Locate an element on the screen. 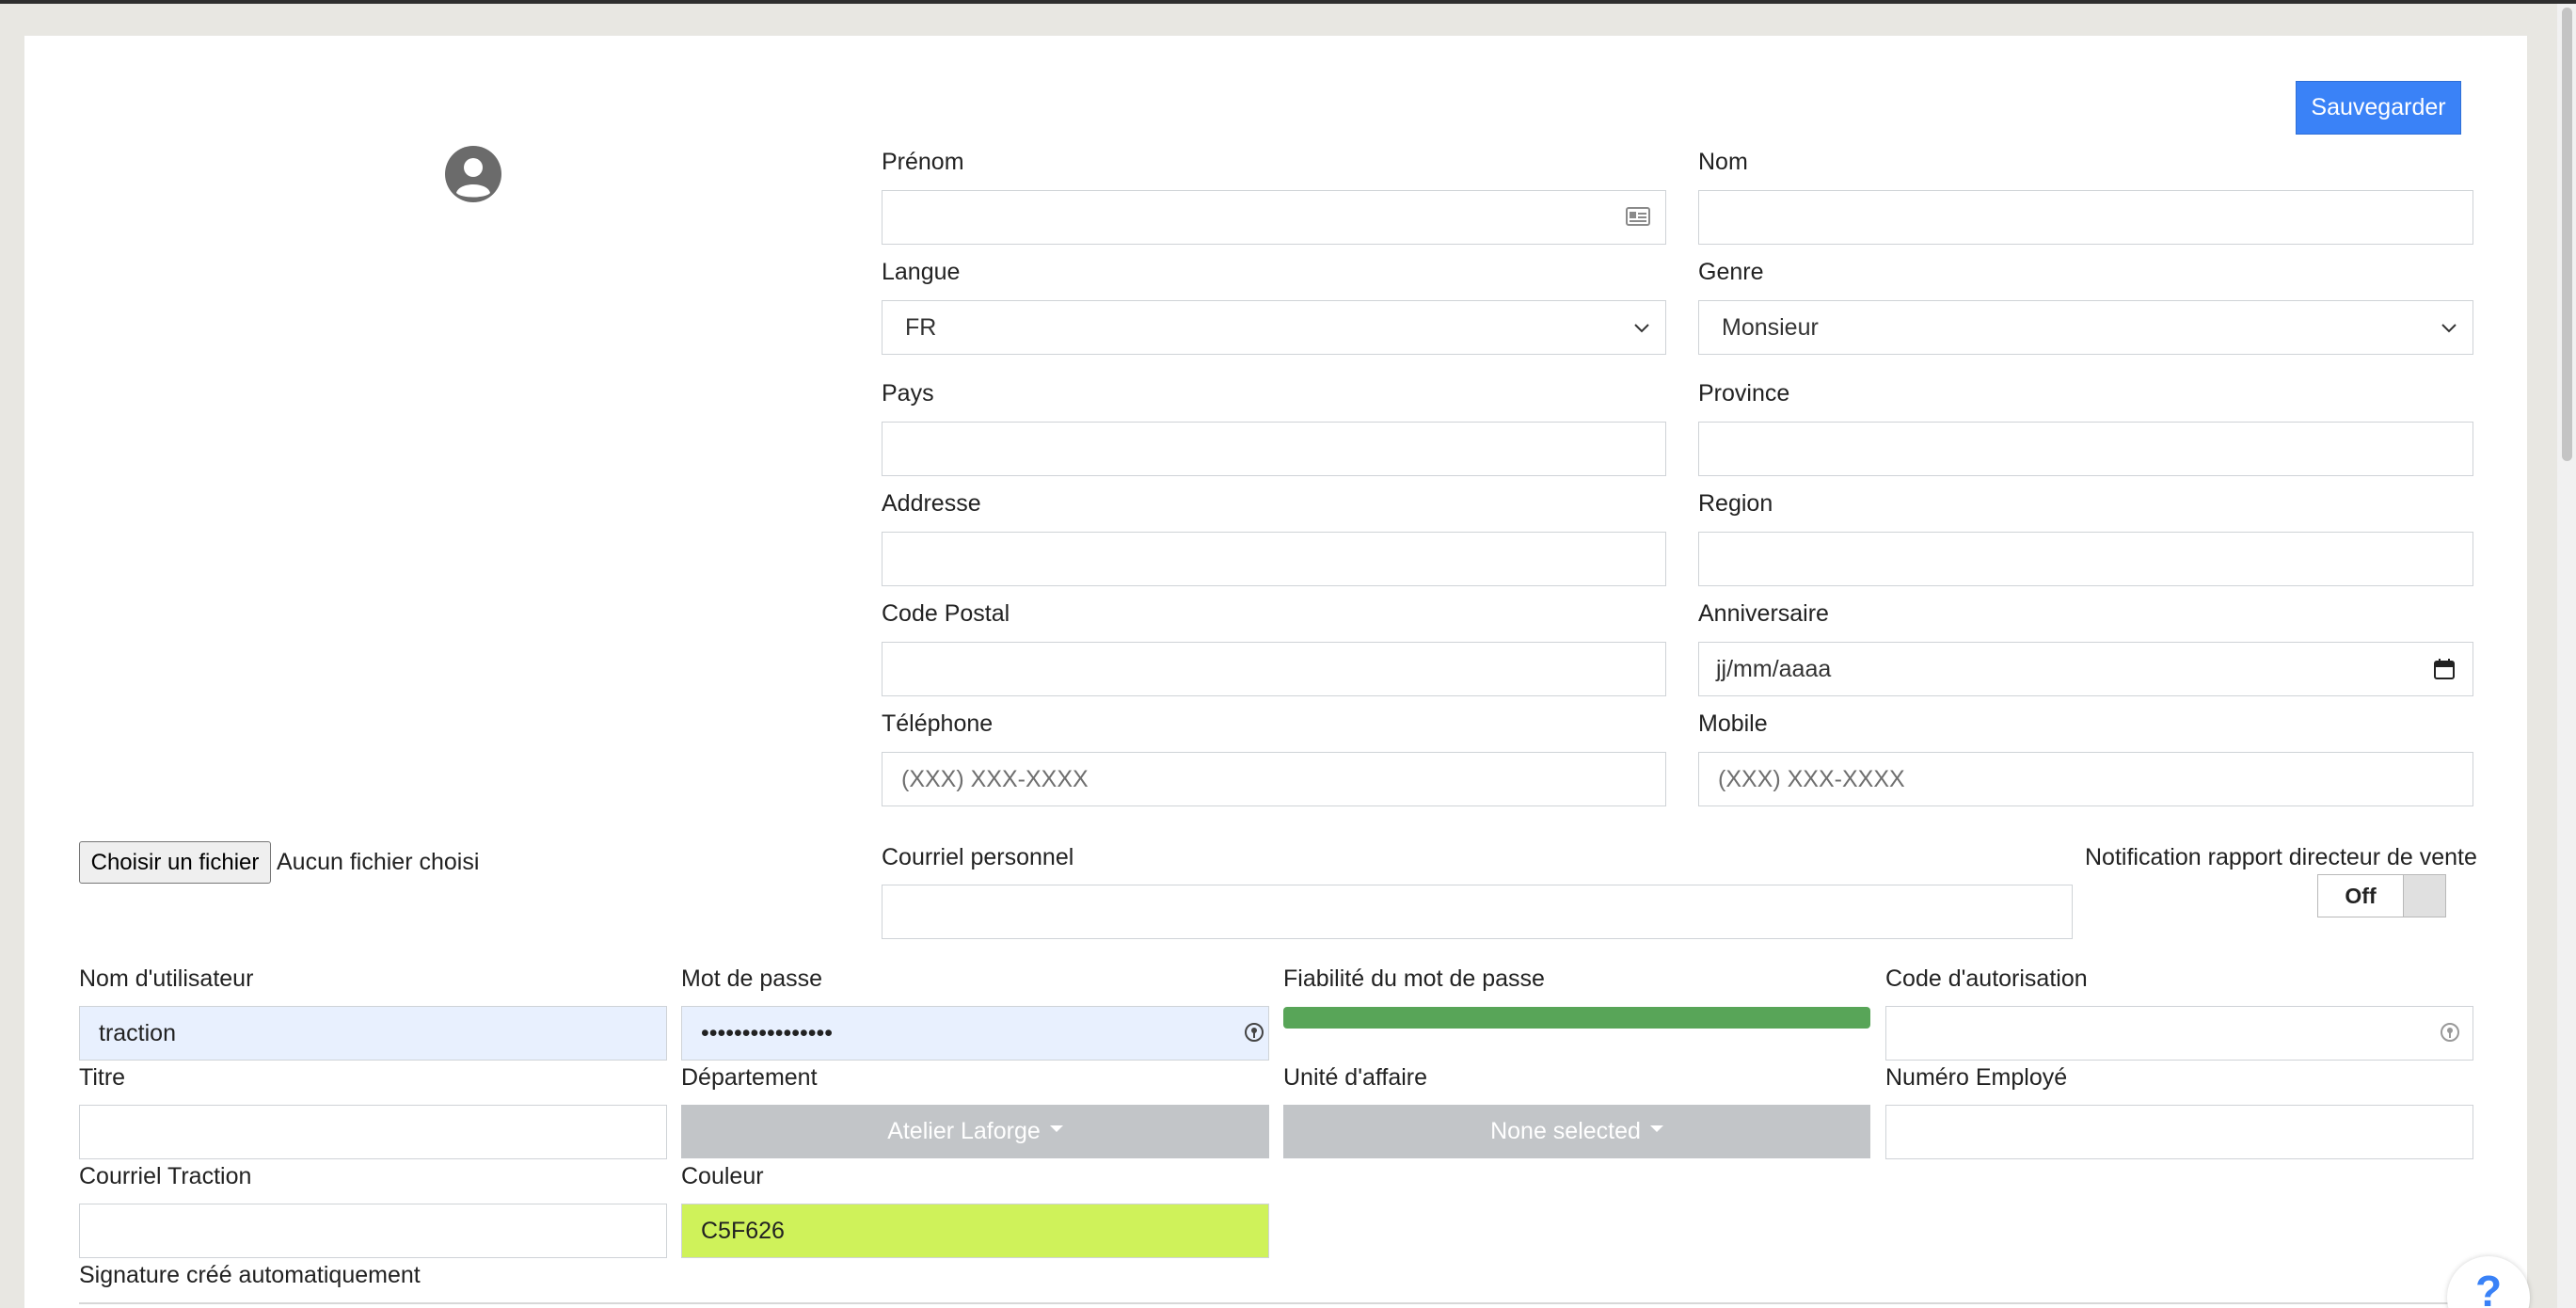  choose-file-button: Choisir un fichier is located at coordinates (175, 863).